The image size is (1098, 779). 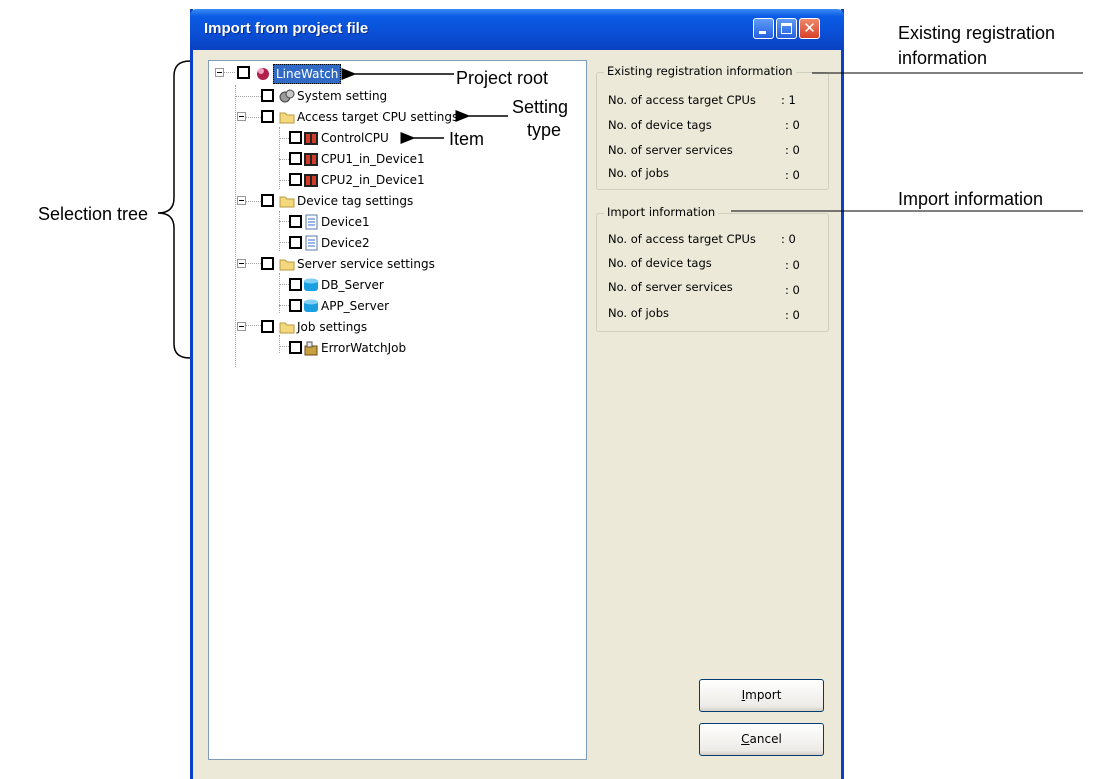 I want to click on callout-existing-1: Existing registration, so click(x=977, y=33).